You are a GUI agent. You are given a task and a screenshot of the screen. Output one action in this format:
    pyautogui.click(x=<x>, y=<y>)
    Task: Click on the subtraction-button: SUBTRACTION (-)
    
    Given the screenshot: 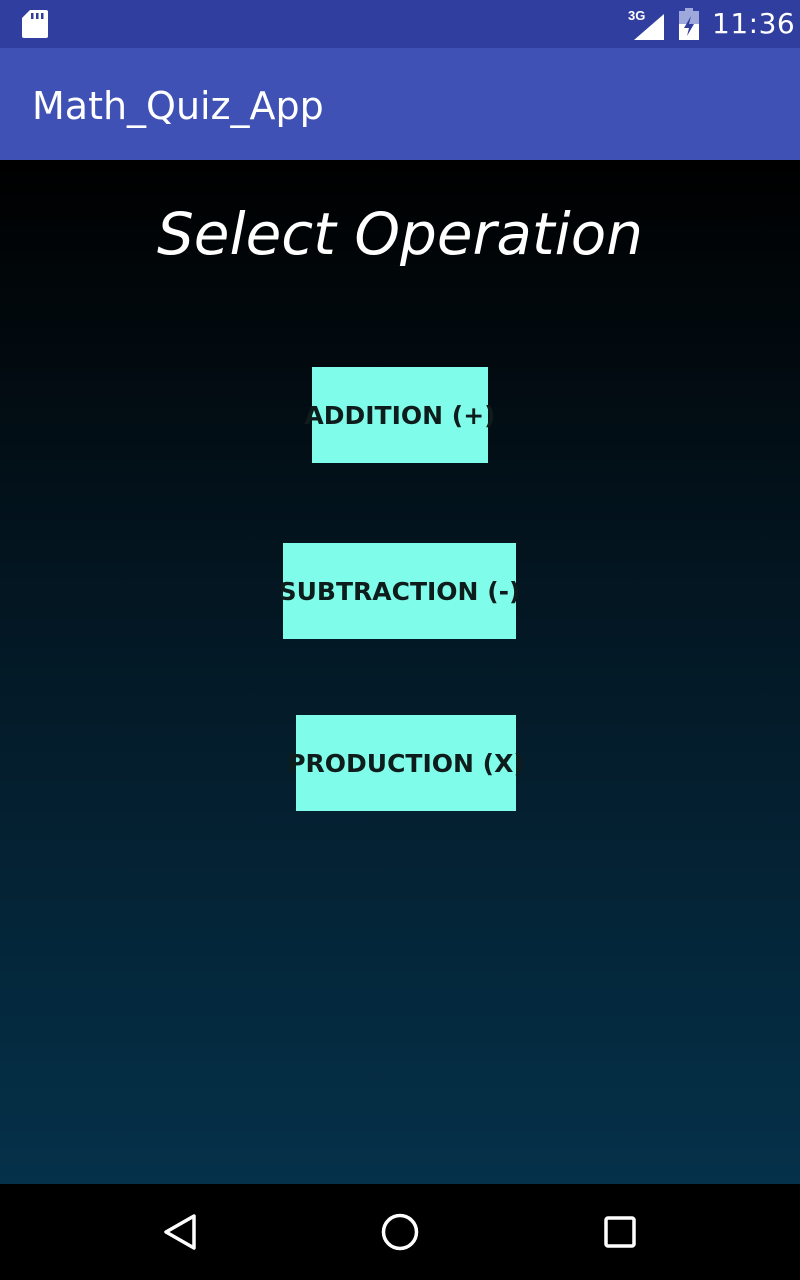 What is the action you would take?
    pyautogui.click(x=399, y=591)
    